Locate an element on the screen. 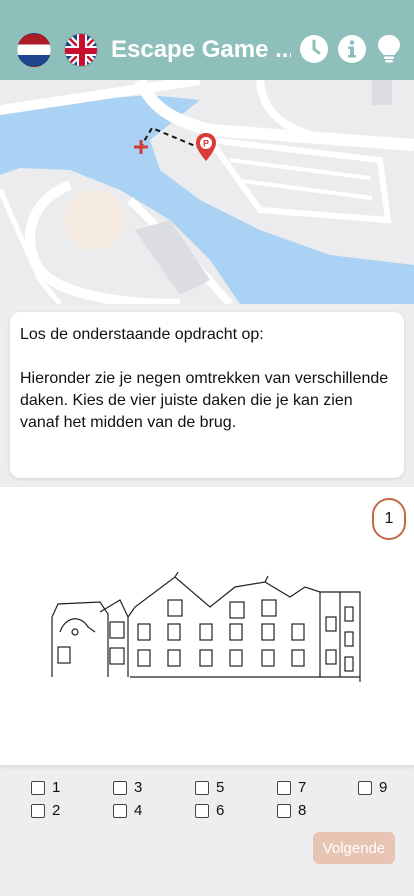 This screenshot has width=414, height=896. info-icon is located at coordinates (352, 49).